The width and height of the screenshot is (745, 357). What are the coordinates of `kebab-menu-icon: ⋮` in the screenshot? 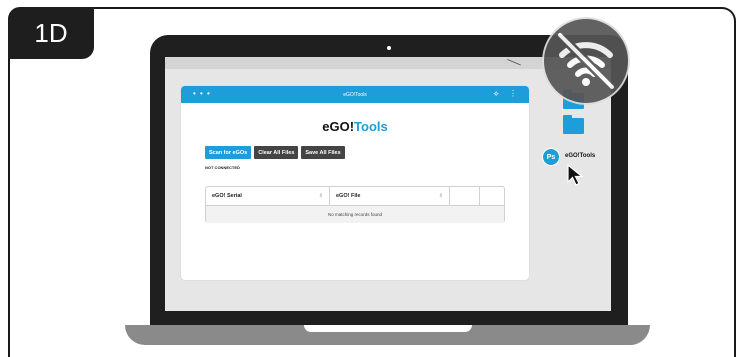 It's located at (513, 93).